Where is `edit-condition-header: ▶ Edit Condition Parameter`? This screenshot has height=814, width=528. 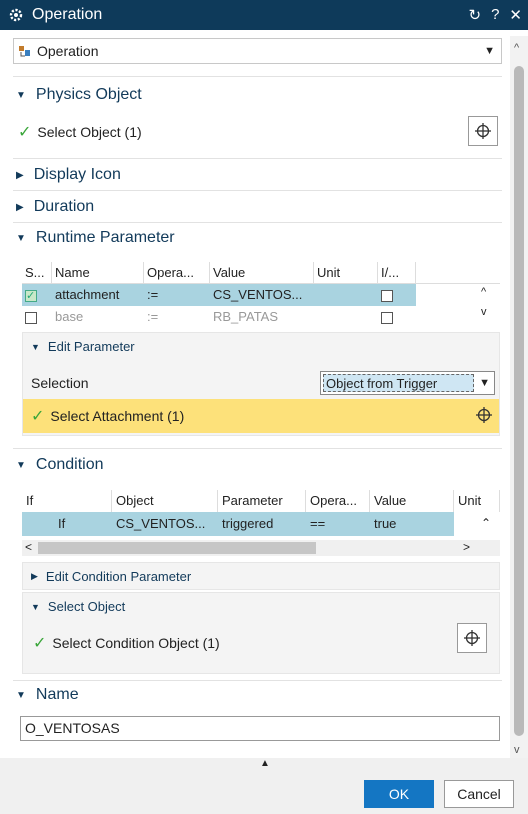
edit-condition-header: ▶ Edit Condition Parameter is located at coordinates (111, 576).